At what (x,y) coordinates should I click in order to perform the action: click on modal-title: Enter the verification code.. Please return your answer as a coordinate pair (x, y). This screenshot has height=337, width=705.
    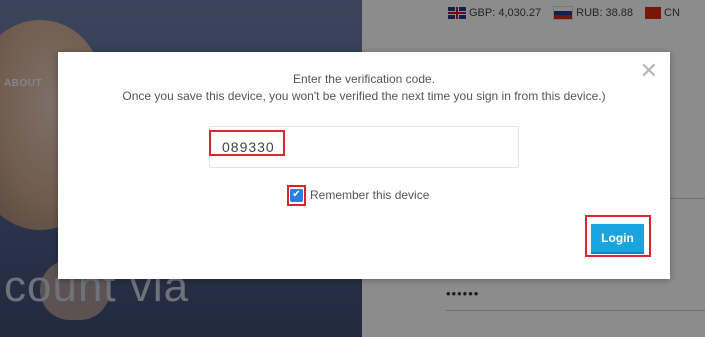
    Looking at the image, I should click on (364, 79).